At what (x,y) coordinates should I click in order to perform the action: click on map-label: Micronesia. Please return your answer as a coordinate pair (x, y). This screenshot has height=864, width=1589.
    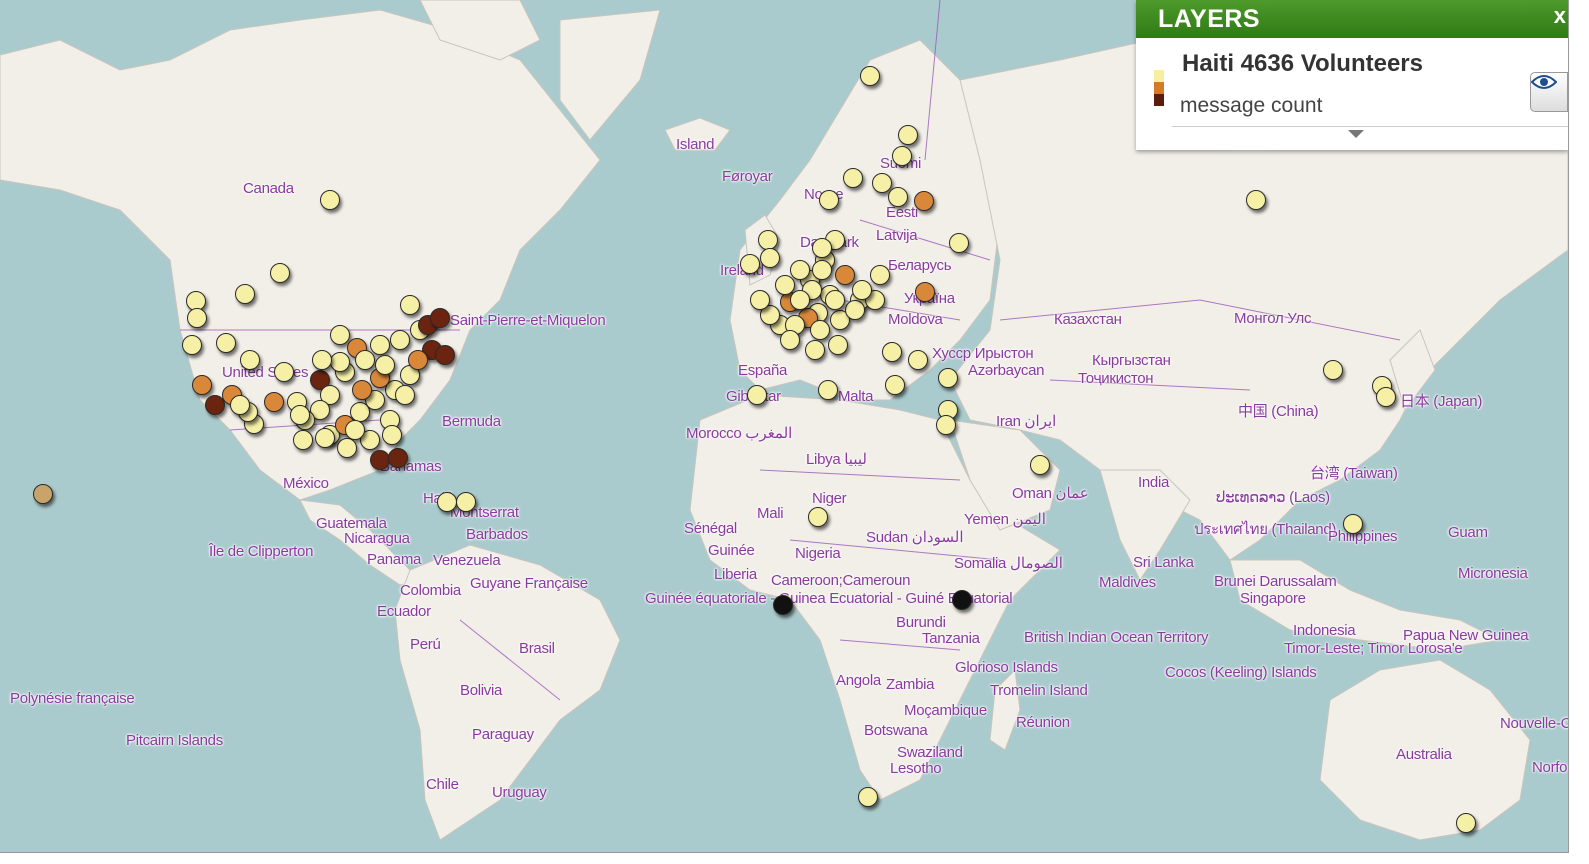
    Looking at the image, I should click on (1493, 573).